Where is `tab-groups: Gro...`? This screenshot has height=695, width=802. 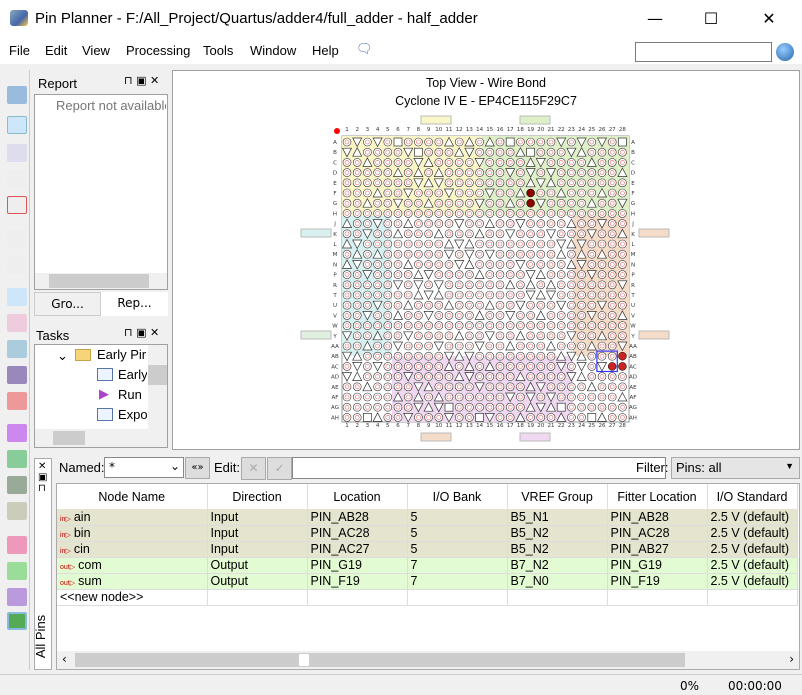
tab-groups: Gro... is located at coordinates (67, 304).